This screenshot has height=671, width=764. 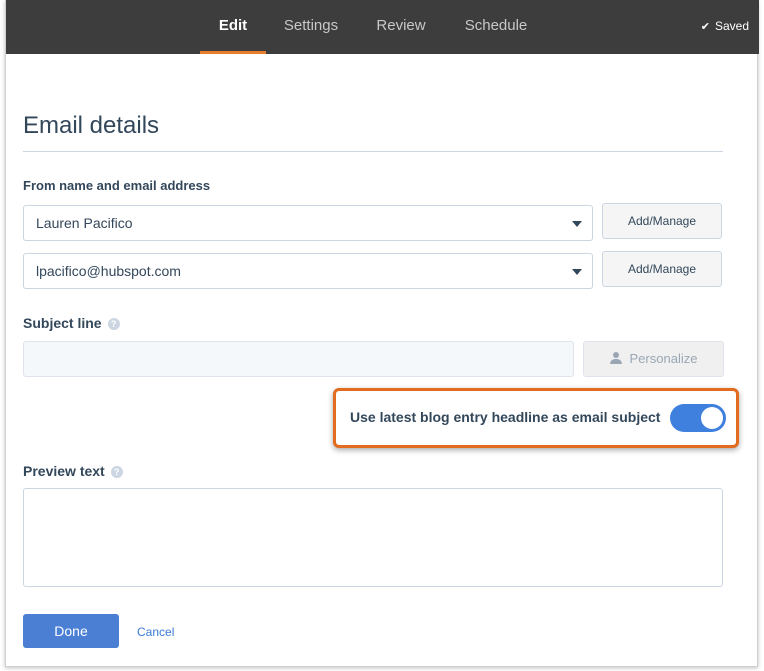 I want to click on tab-edit: Edit, so click(x=233, y=27).